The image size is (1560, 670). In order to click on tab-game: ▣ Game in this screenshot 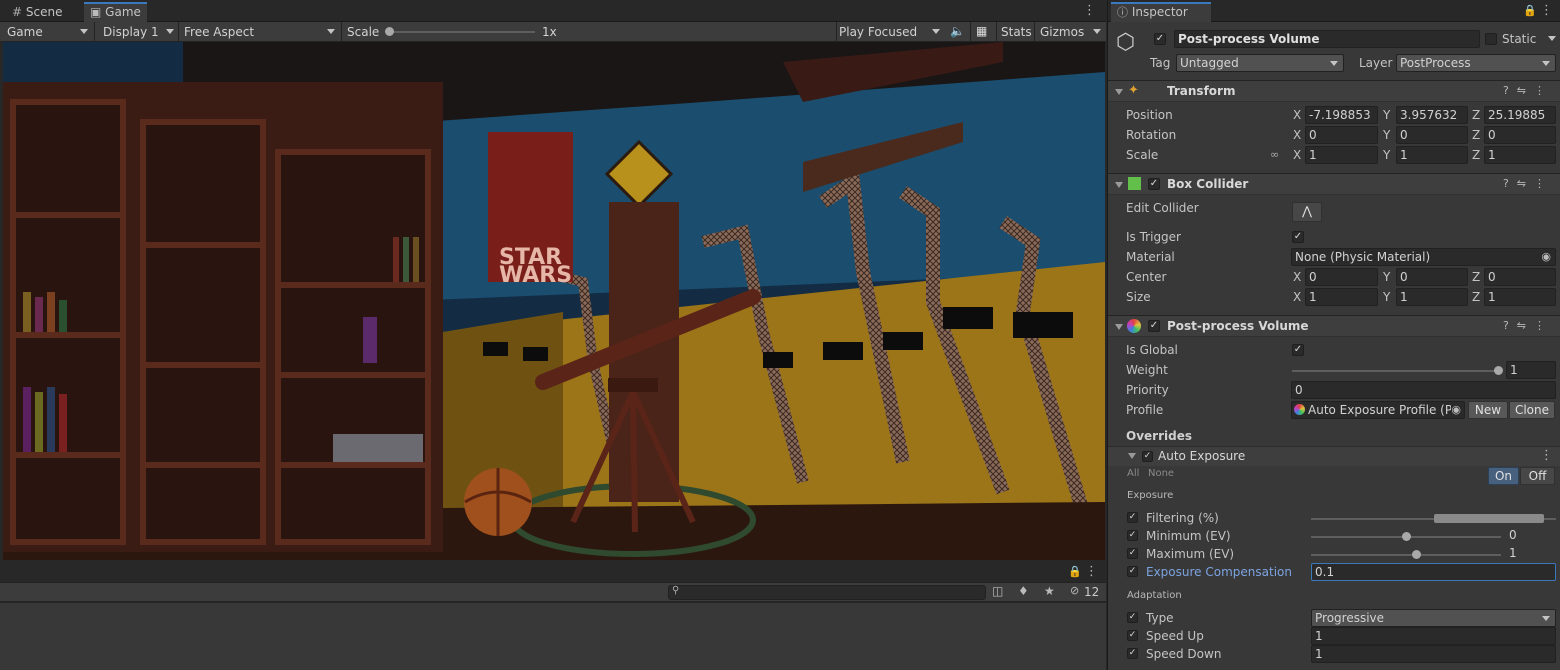, I will do `click(115, 12)`.